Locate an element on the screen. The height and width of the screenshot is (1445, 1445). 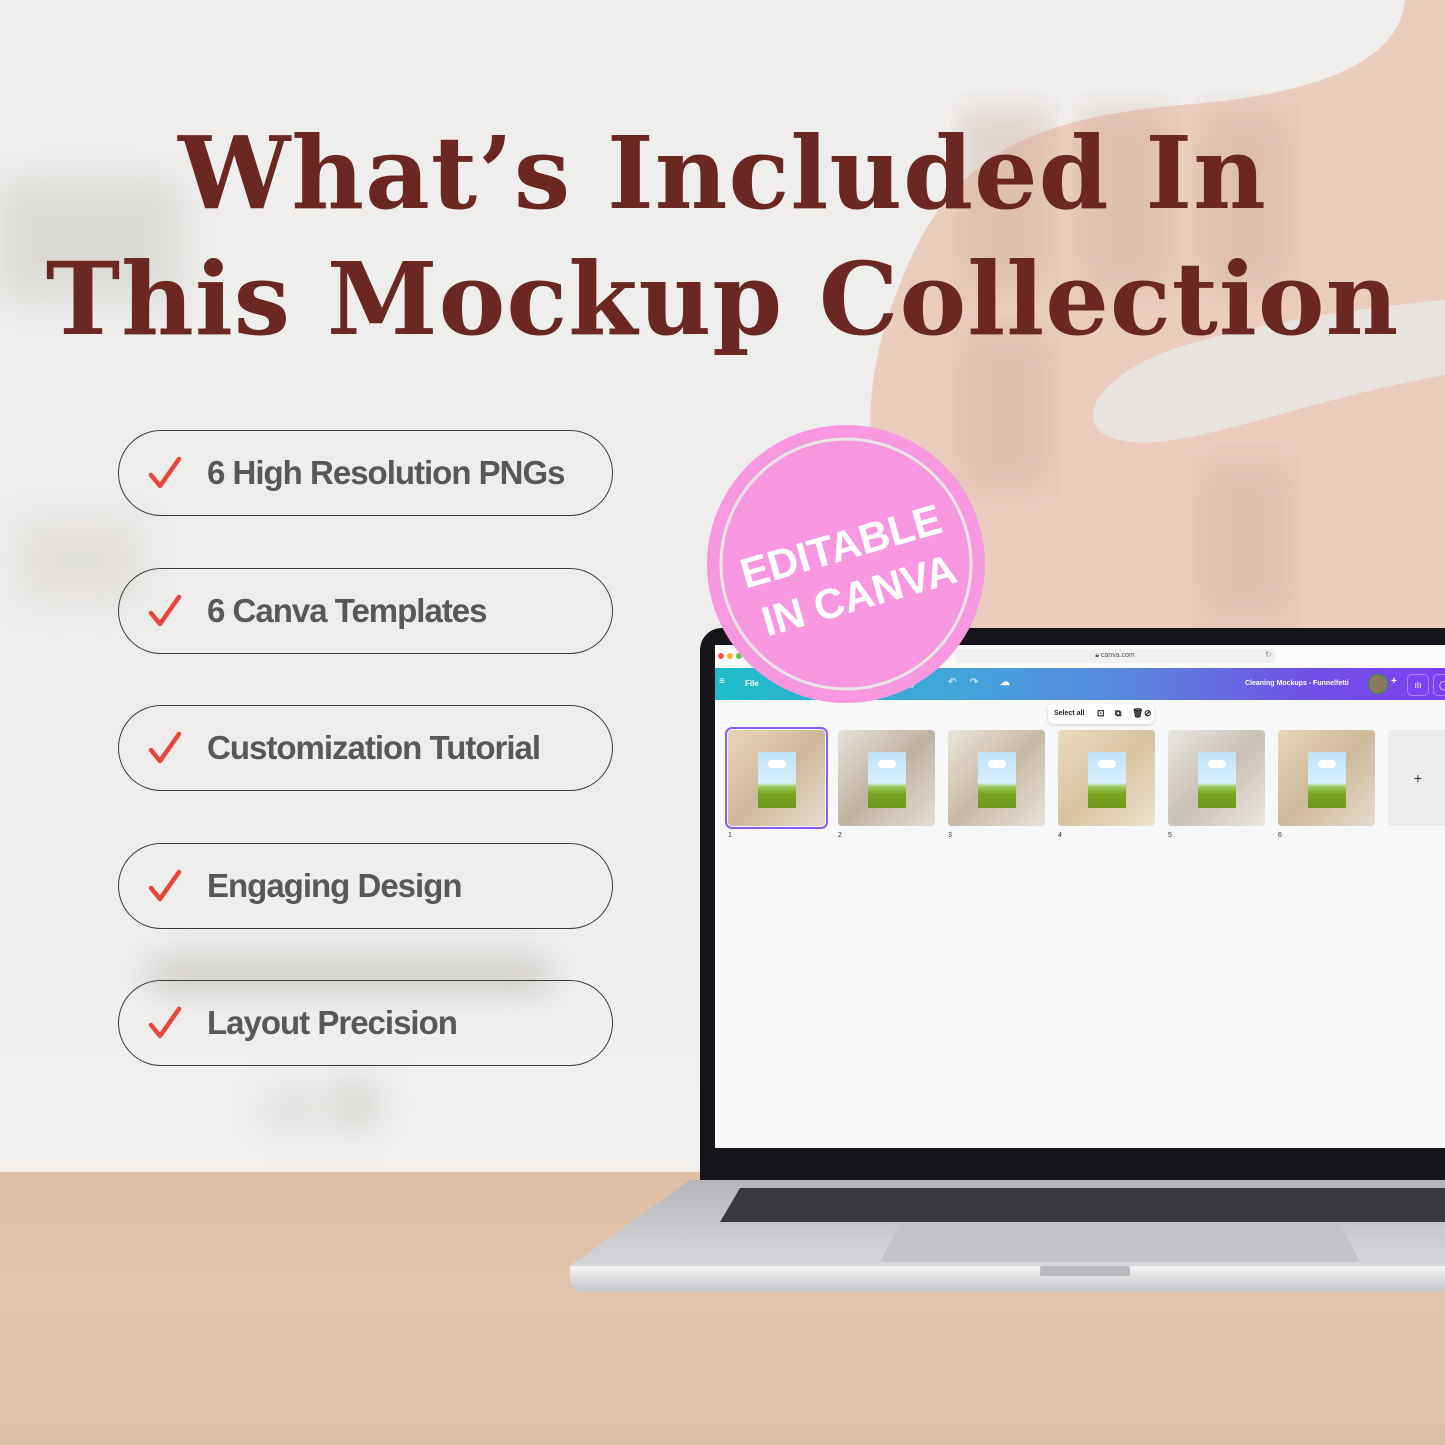
editable-in-canva-badge: EDITABLE IN CANVA is located at coordinates (846, 564).